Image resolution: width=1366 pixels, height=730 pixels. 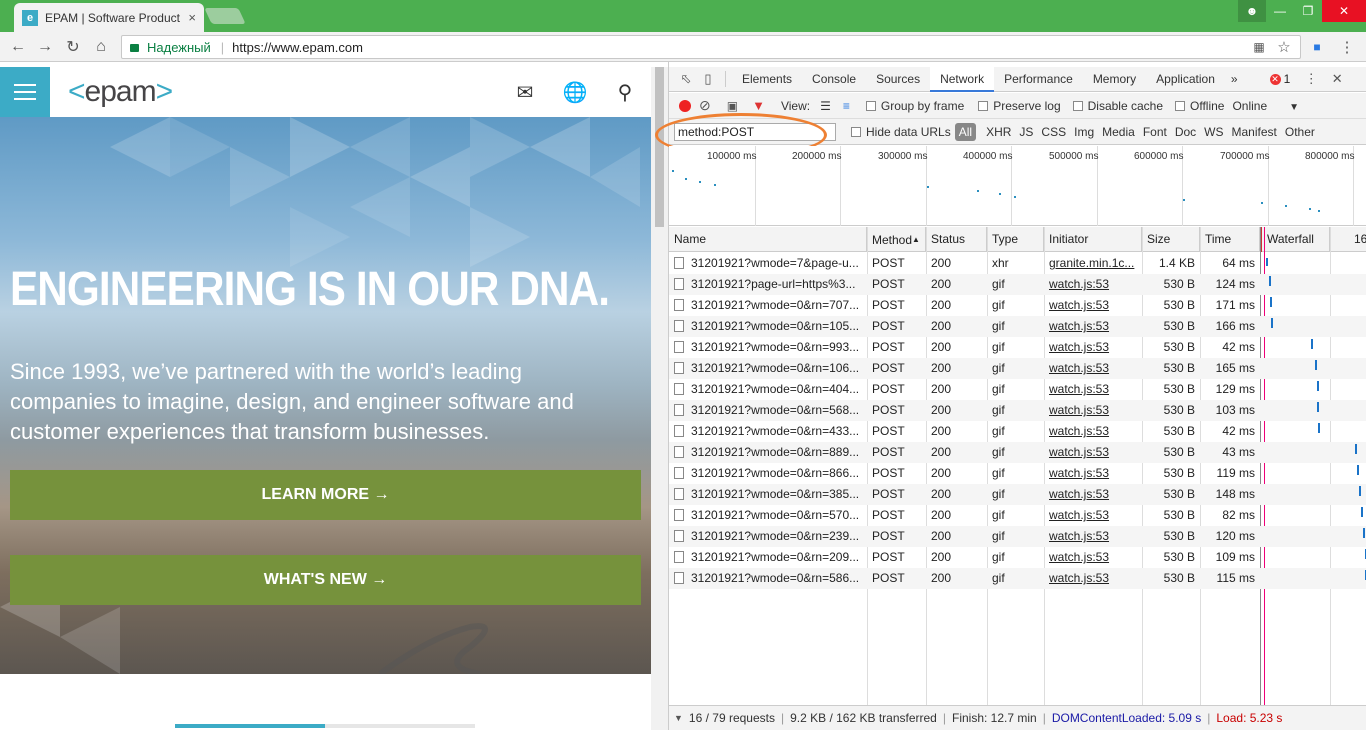 What do you see at coordinates (325, 580) in the screenshot?
I see `whats-new-button: WHAT'S NEW →` at bounding box center [325, 580].